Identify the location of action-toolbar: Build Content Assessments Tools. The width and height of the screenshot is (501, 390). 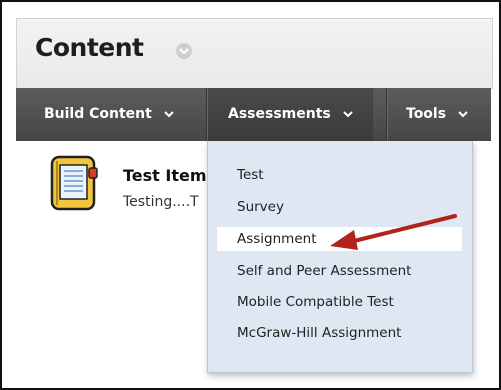
(253, 114).